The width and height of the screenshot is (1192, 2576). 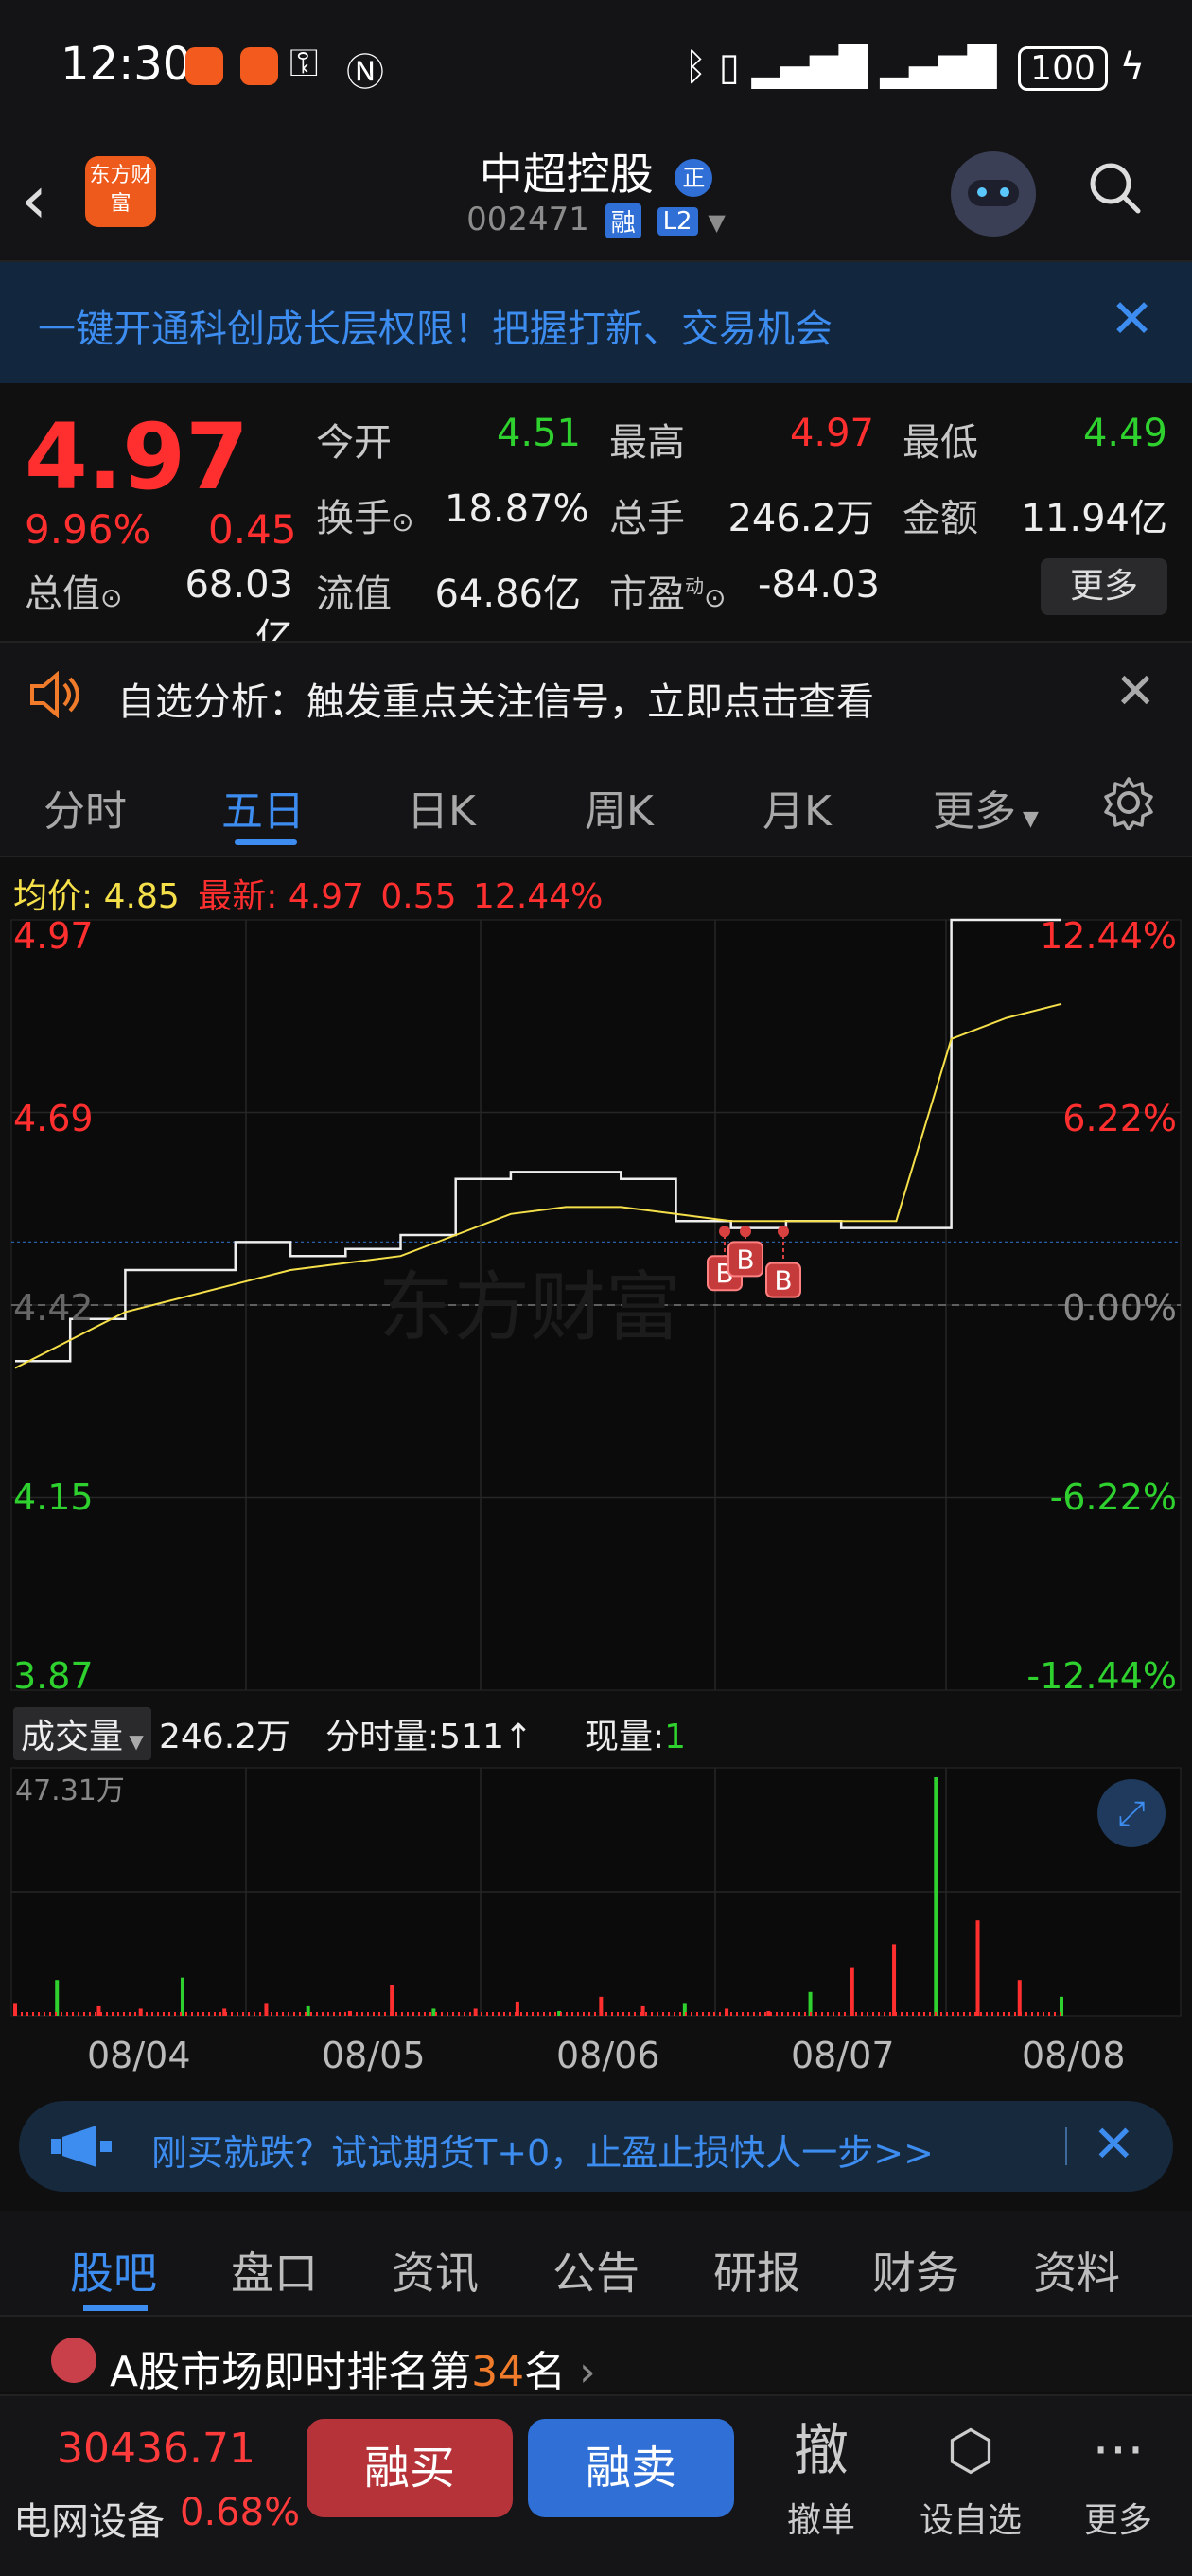 I want to click on rank-row: A股市场即时排名第34名 ›, so click(x=596, y=2356).